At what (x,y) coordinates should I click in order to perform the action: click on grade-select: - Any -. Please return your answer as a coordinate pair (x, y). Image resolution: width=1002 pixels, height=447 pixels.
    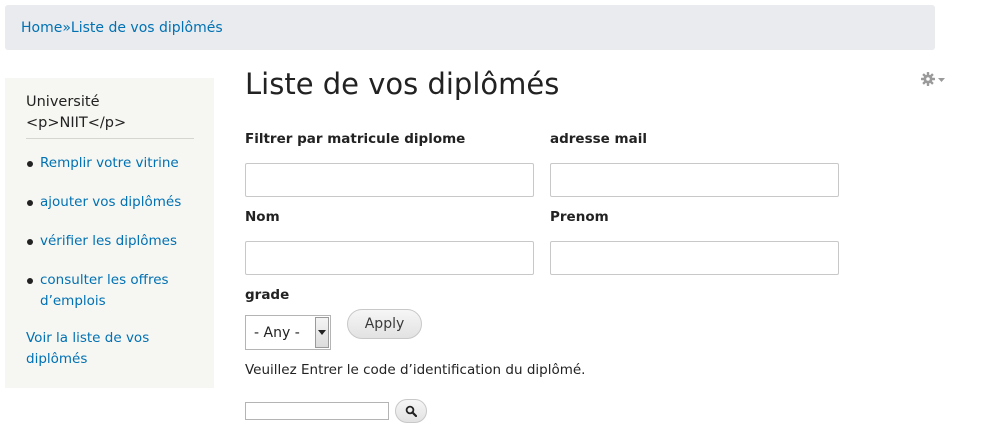
    Looking at the image, I should click on (288, 332).